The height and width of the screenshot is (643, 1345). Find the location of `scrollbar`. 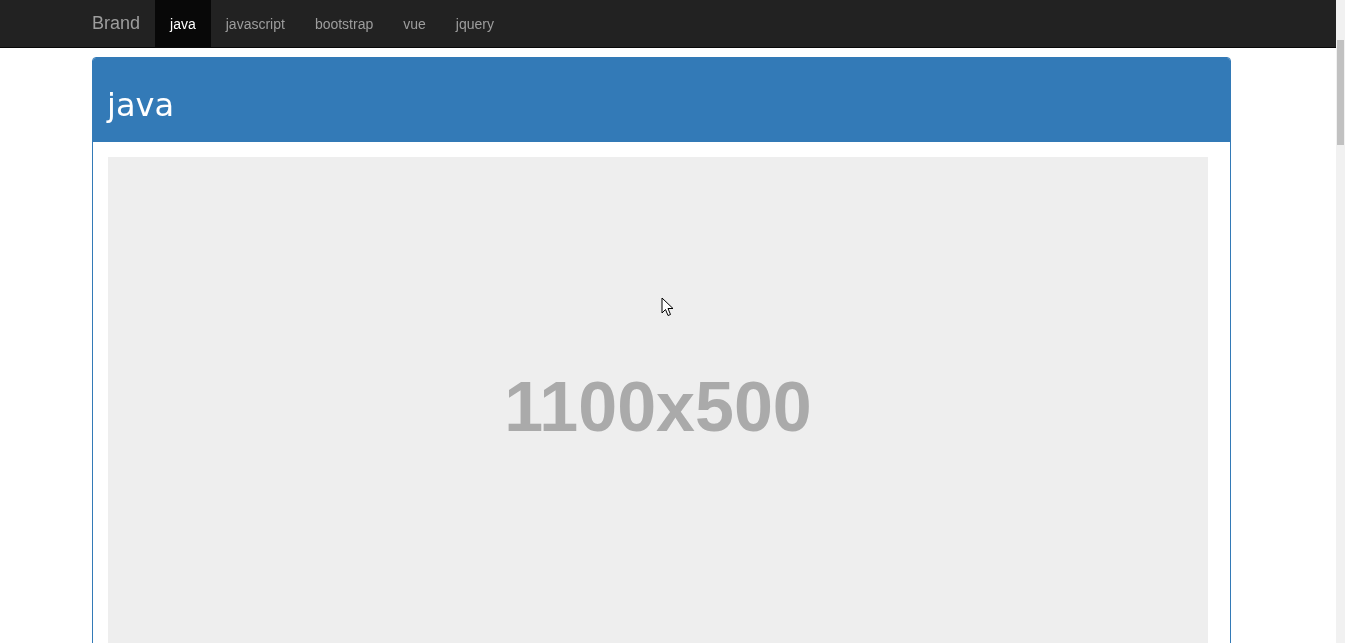

scrollbar is located at coordinates (1340, 321).